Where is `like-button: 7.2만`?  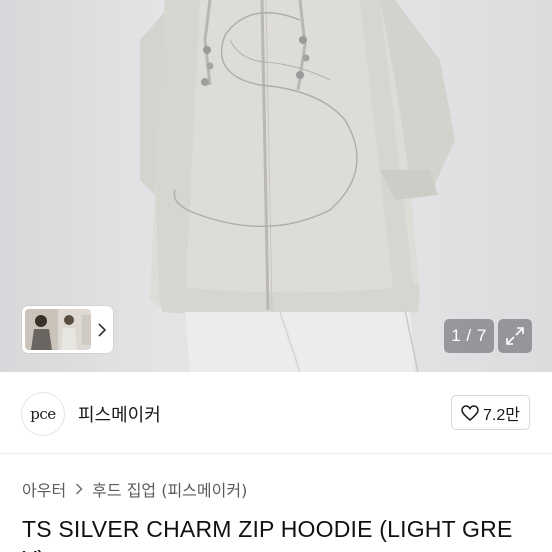
like-button: 7.2만 is located at coordinates (490, 412).